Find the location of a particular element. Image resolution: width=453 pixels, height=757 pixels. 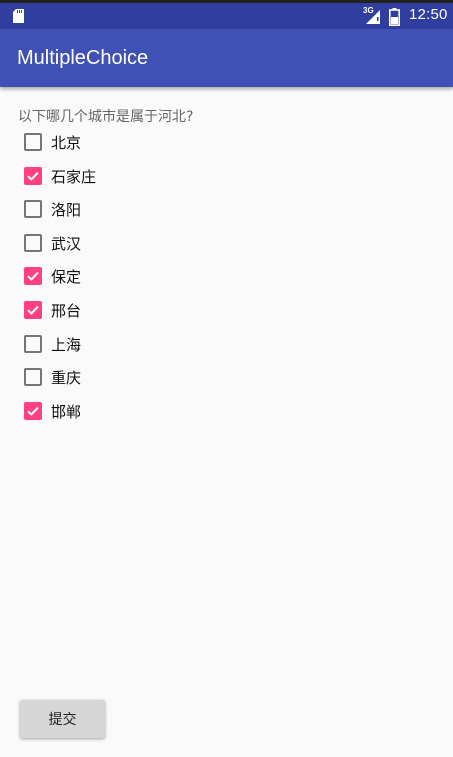

checkbox-option: 武汉 is located at coordinates (117, 243).